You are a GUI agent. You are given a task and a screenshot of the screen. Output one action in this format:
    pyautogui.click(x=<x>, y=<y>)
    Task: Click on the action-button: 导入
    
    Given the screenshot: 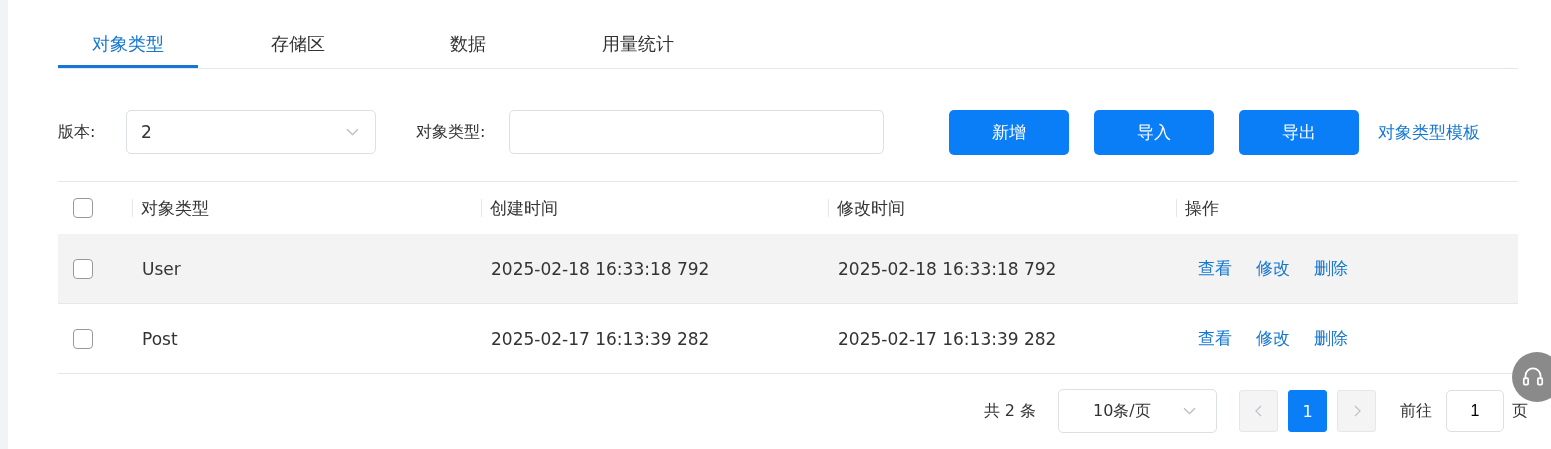 What is the action you would take?
    pyautogui.click(x=1154, y=132)
    